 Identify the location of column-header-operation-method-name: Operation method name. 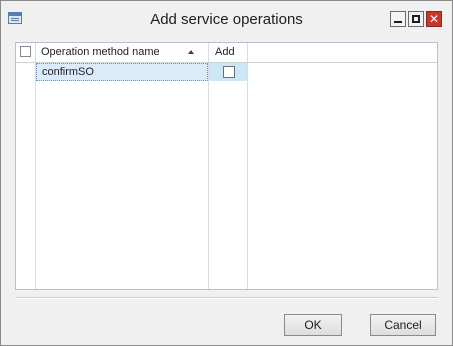
(100, 52).